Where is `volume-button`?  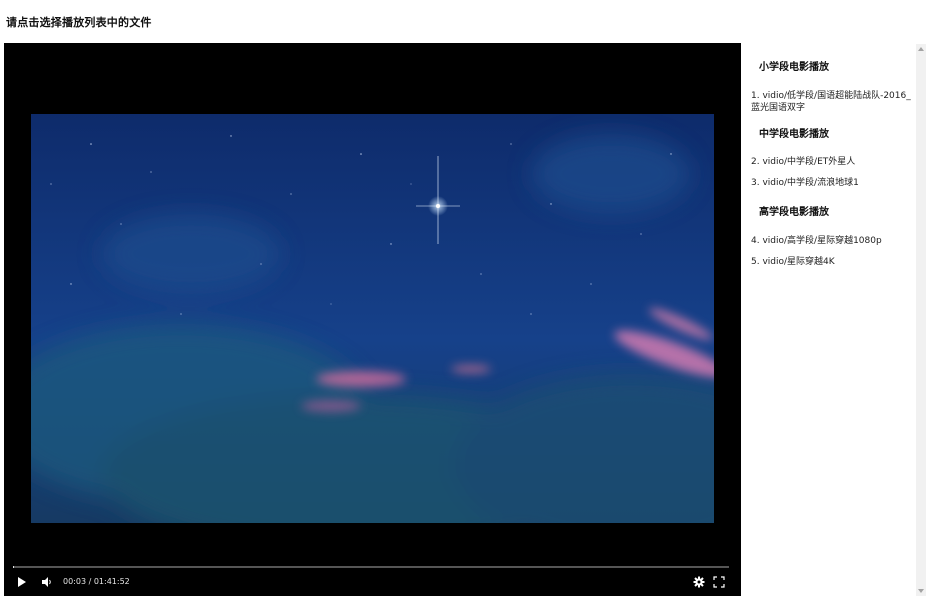 volume-button is located at coordinates (47, 582).